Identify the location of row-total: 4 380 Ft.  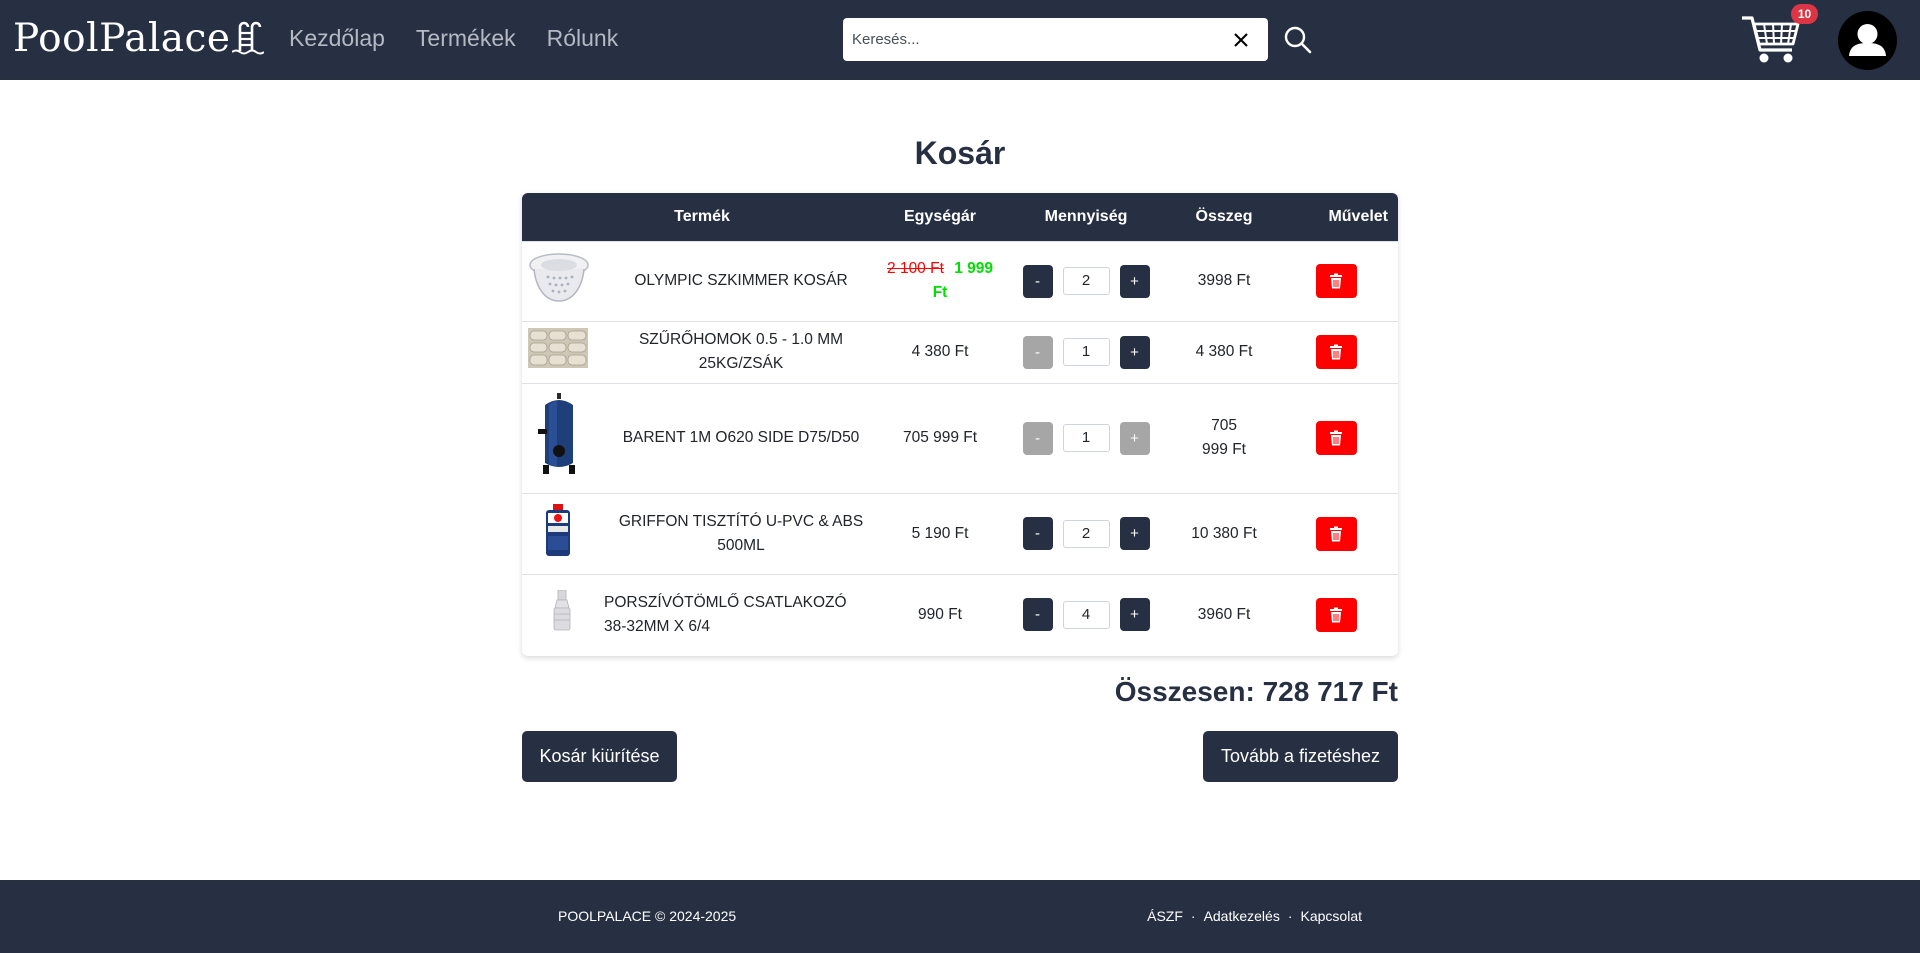
(1224, 351).